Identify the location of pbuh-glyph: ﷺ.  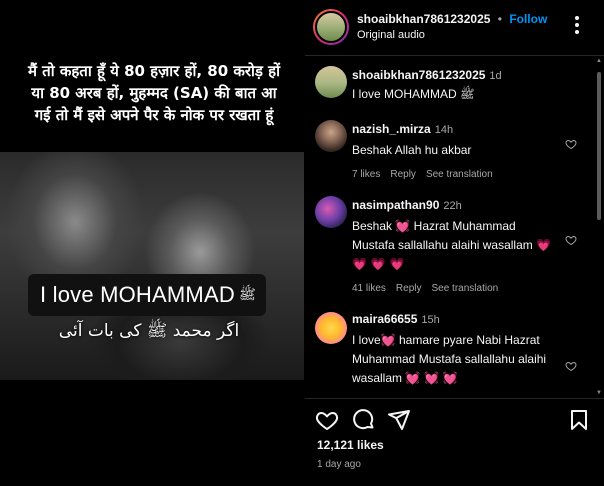
(247, 295).